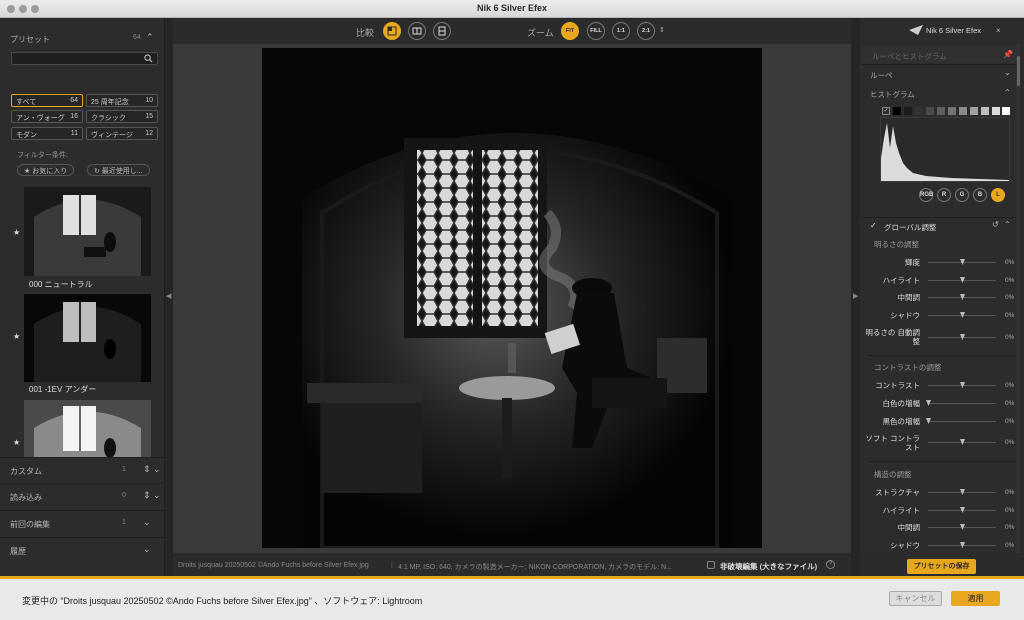 The width and height of the screenshot is (1024, 620). Describe the element at coordinates (1018, 71) in the screenshot. I see `scrollbar-thumb` at that location.